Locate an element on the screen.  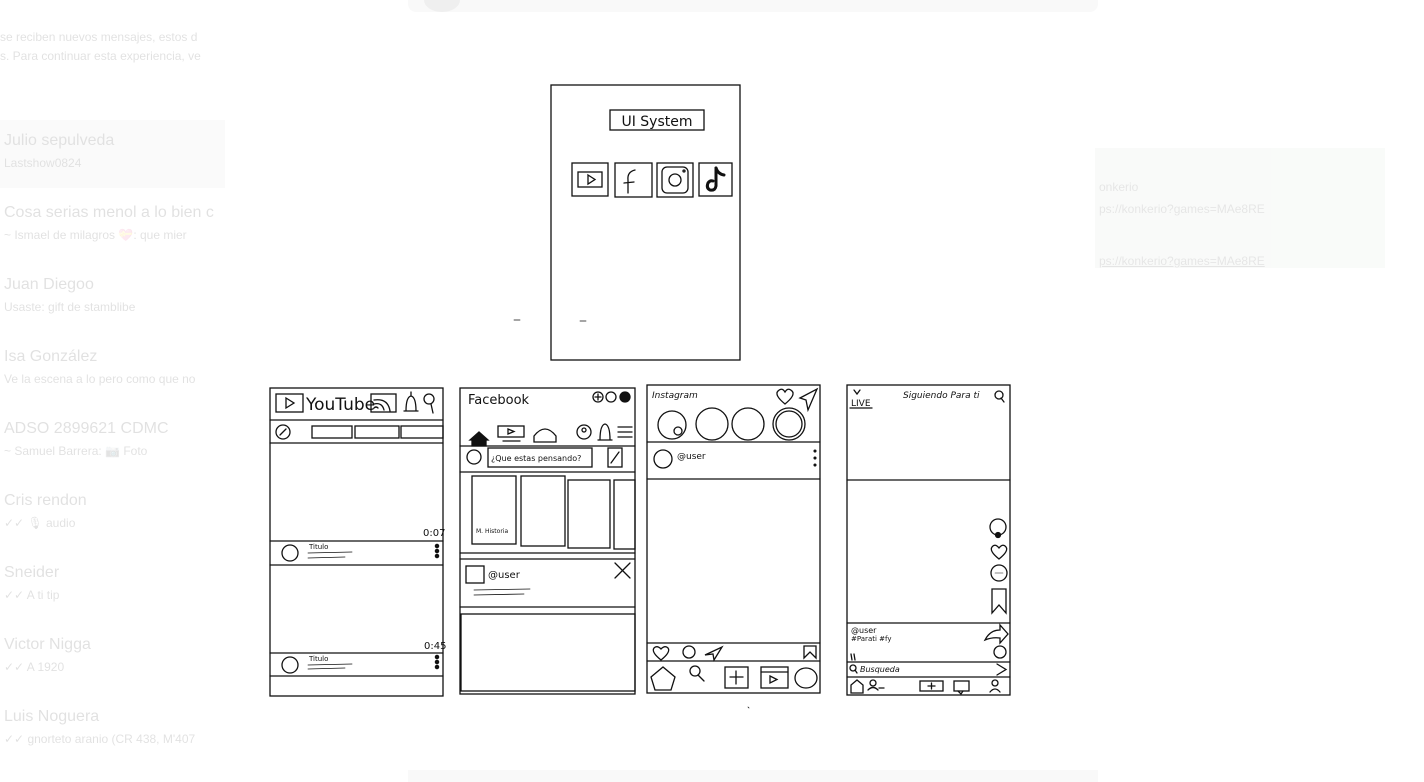
sketch-stray-marks is located at coordinates (631, 514).